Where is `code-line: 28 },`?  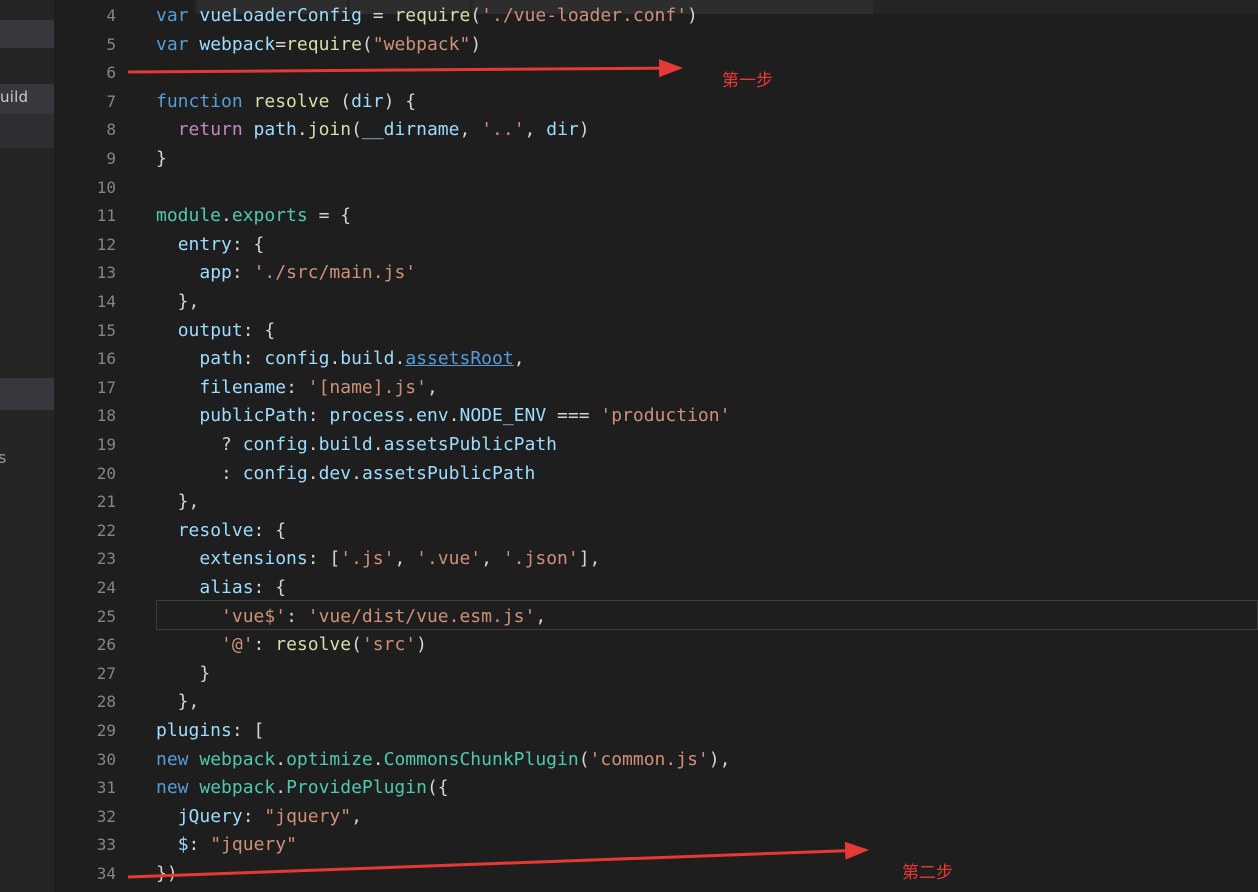 code-line: 28 }, is located at coordinates (656, 702).